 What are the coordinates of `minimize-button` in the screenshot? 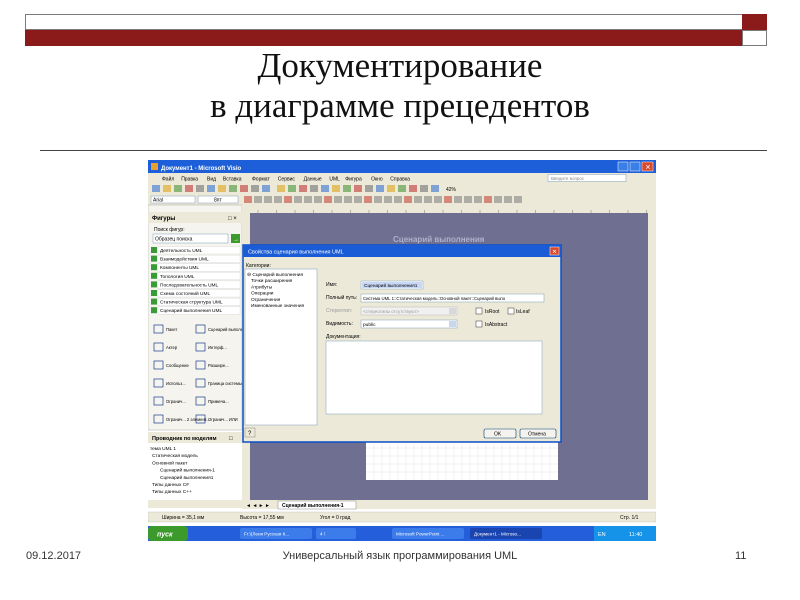 It's located at (623, 166).